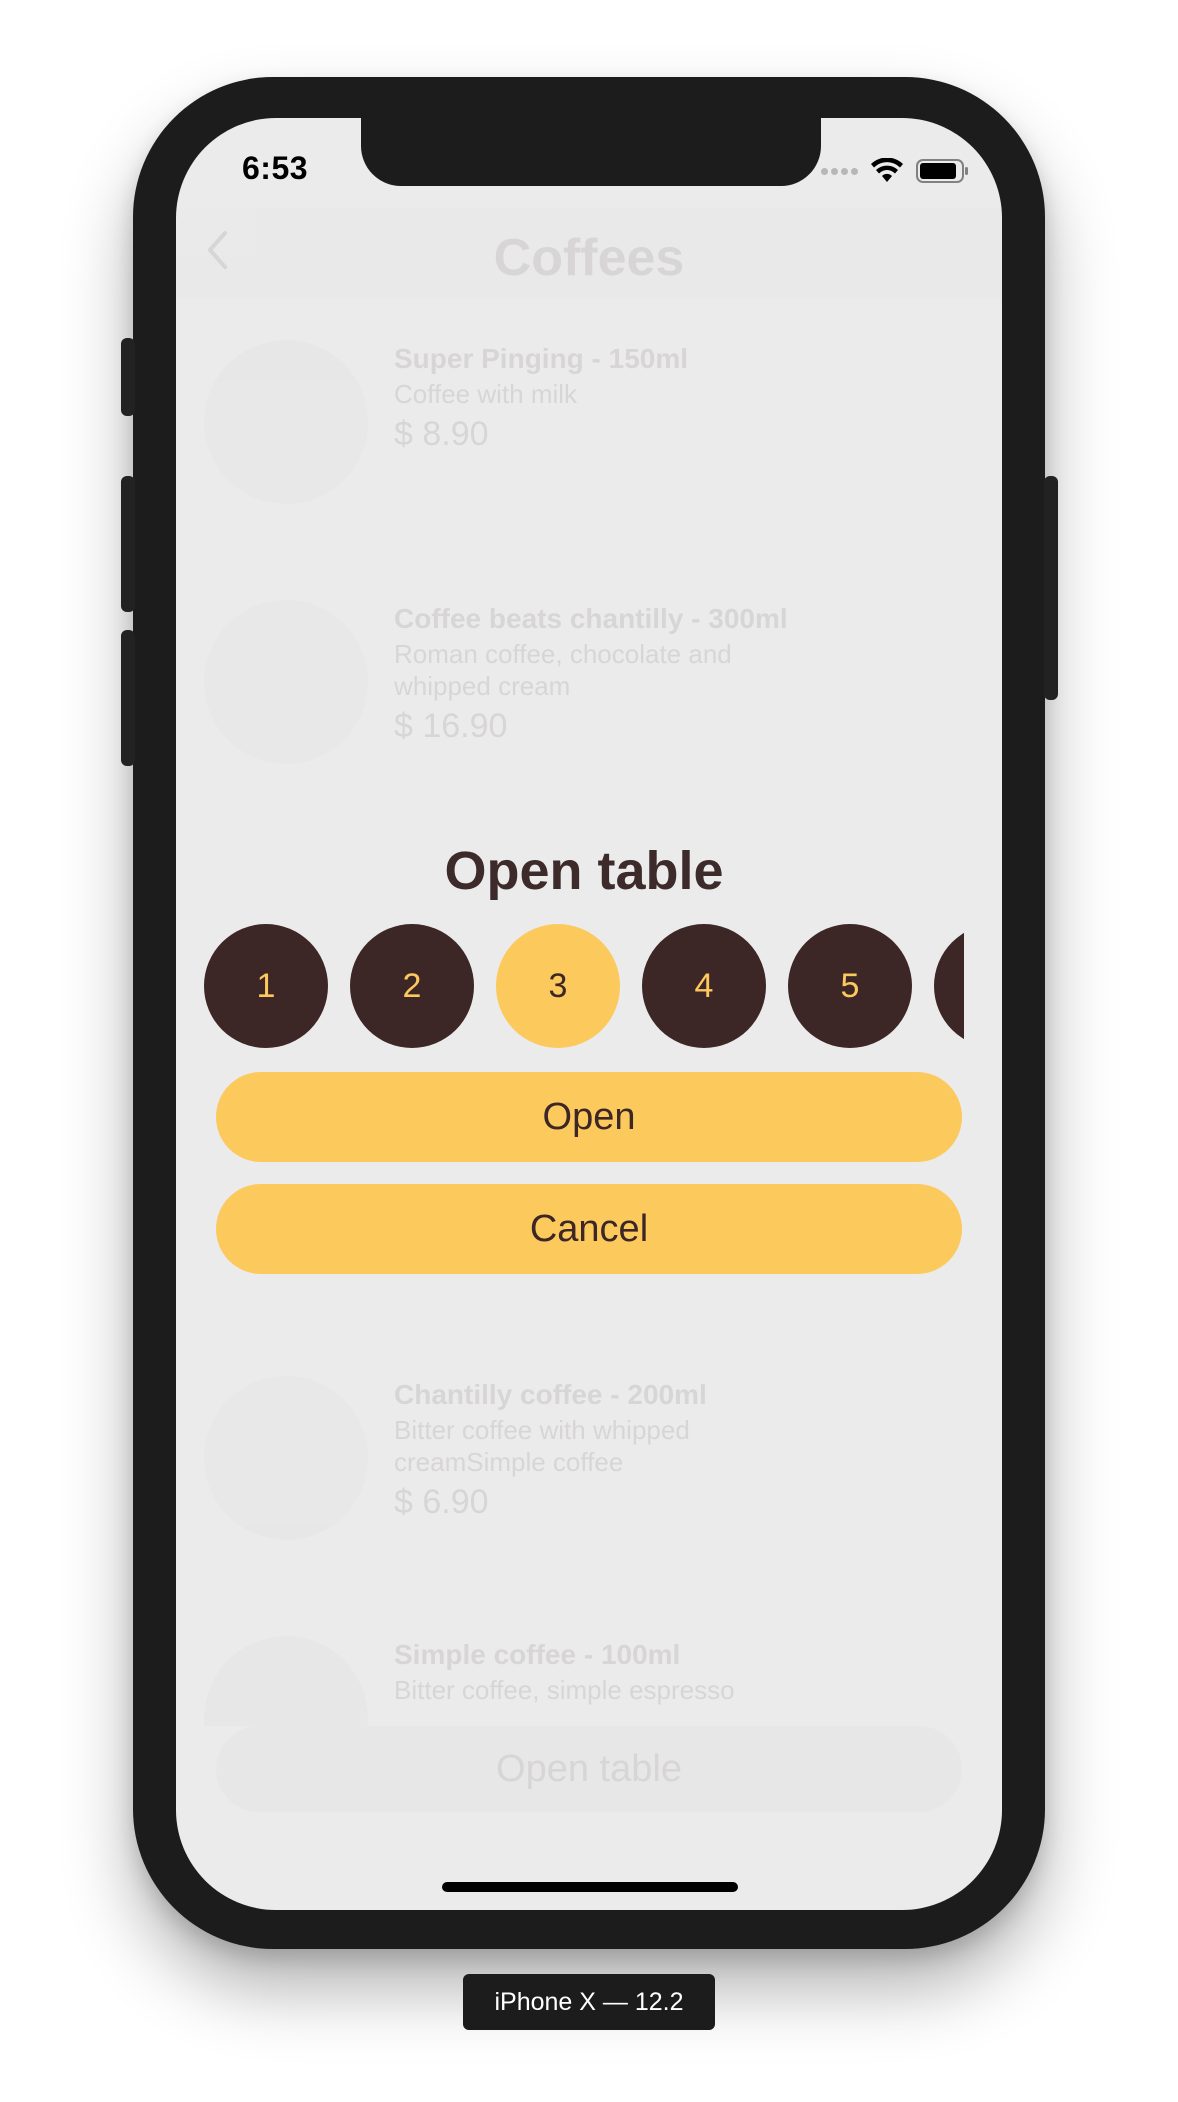 The image size is (1178, 2102). Describe the element at coordinates (564, 1690) in the screenshot. I see `coffee-description: Bitter coffee, simple espresso` at that location.